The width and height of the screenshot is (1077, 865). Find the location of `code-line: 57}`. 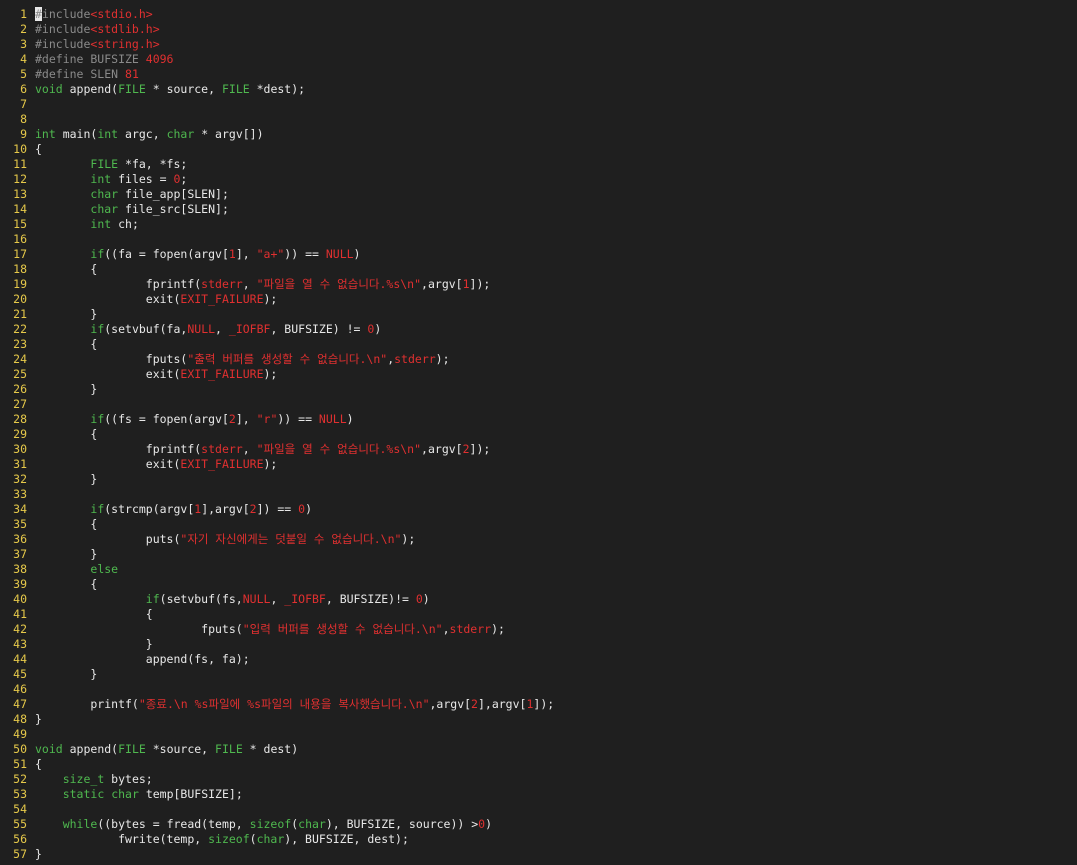

code-line: 57} is located at coordinates (538, 854).